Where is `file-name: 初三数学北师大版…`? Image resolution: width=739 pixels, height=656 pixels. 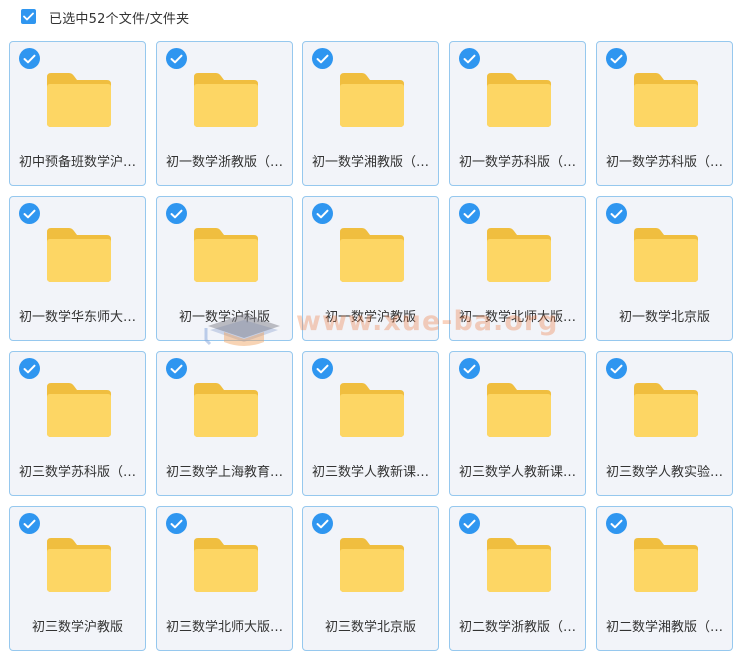
file-name: 初三数学北师大版… is located at coordinates (224, 627).